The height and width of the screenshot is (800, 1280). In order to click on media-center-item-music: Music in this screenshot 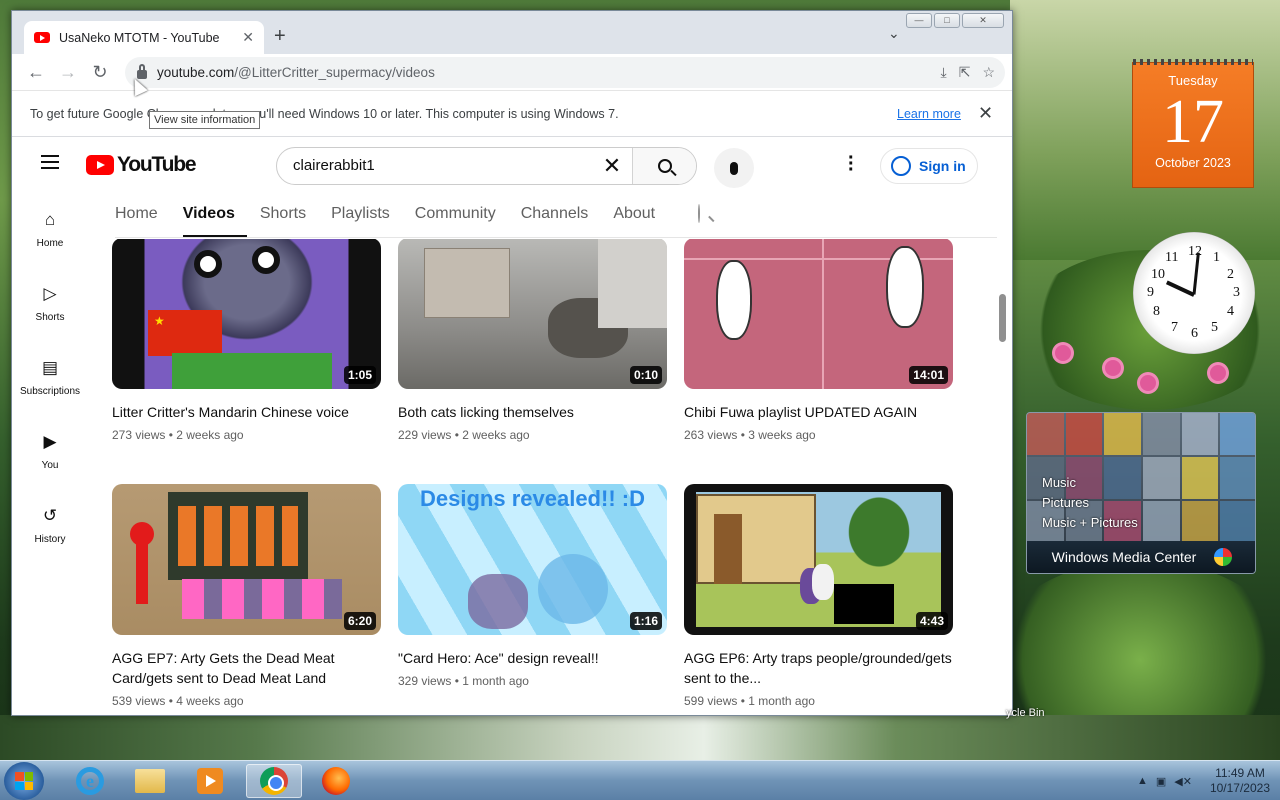, I will do `click(1090, 483)`.